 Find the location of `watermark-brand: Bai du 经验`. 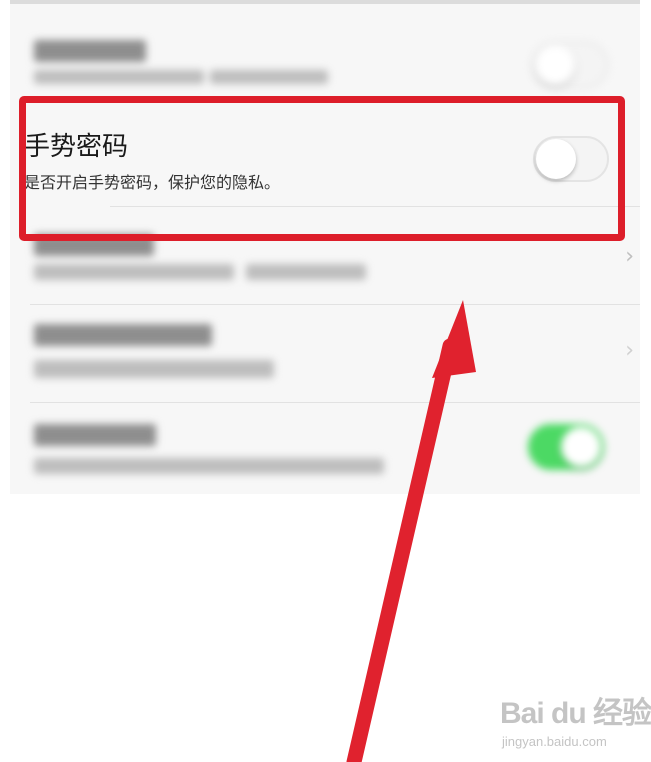

watermark-brand: Bai du 经验 is located at coordinates (575, 713).